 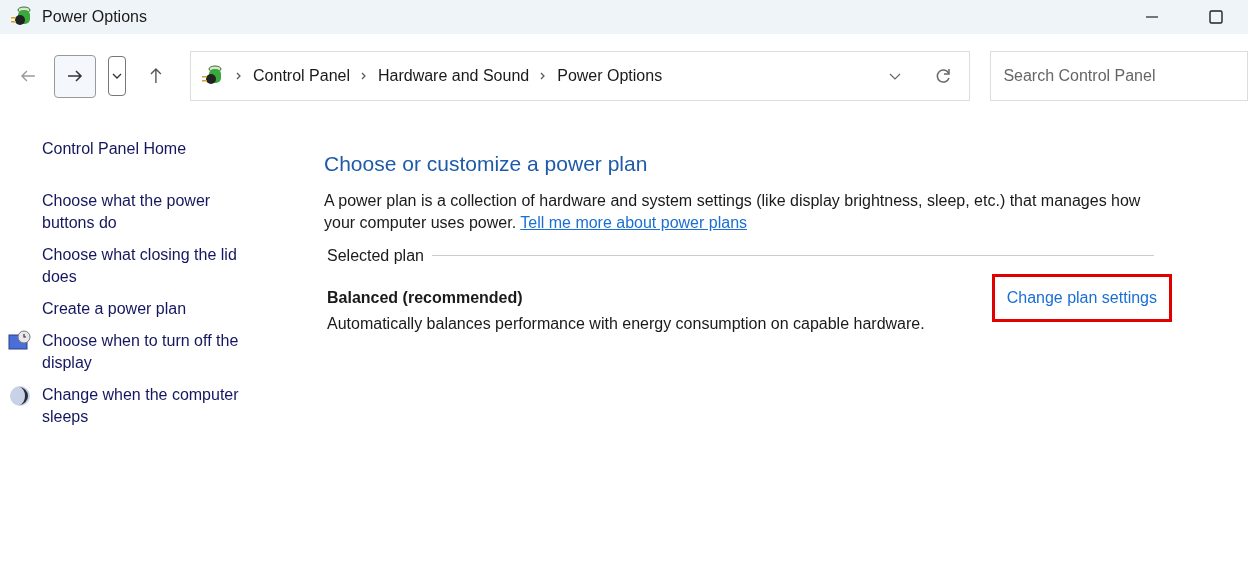 I want to click on breadcrumb-item: Hardware and Sound, so click(x=454, y=76).